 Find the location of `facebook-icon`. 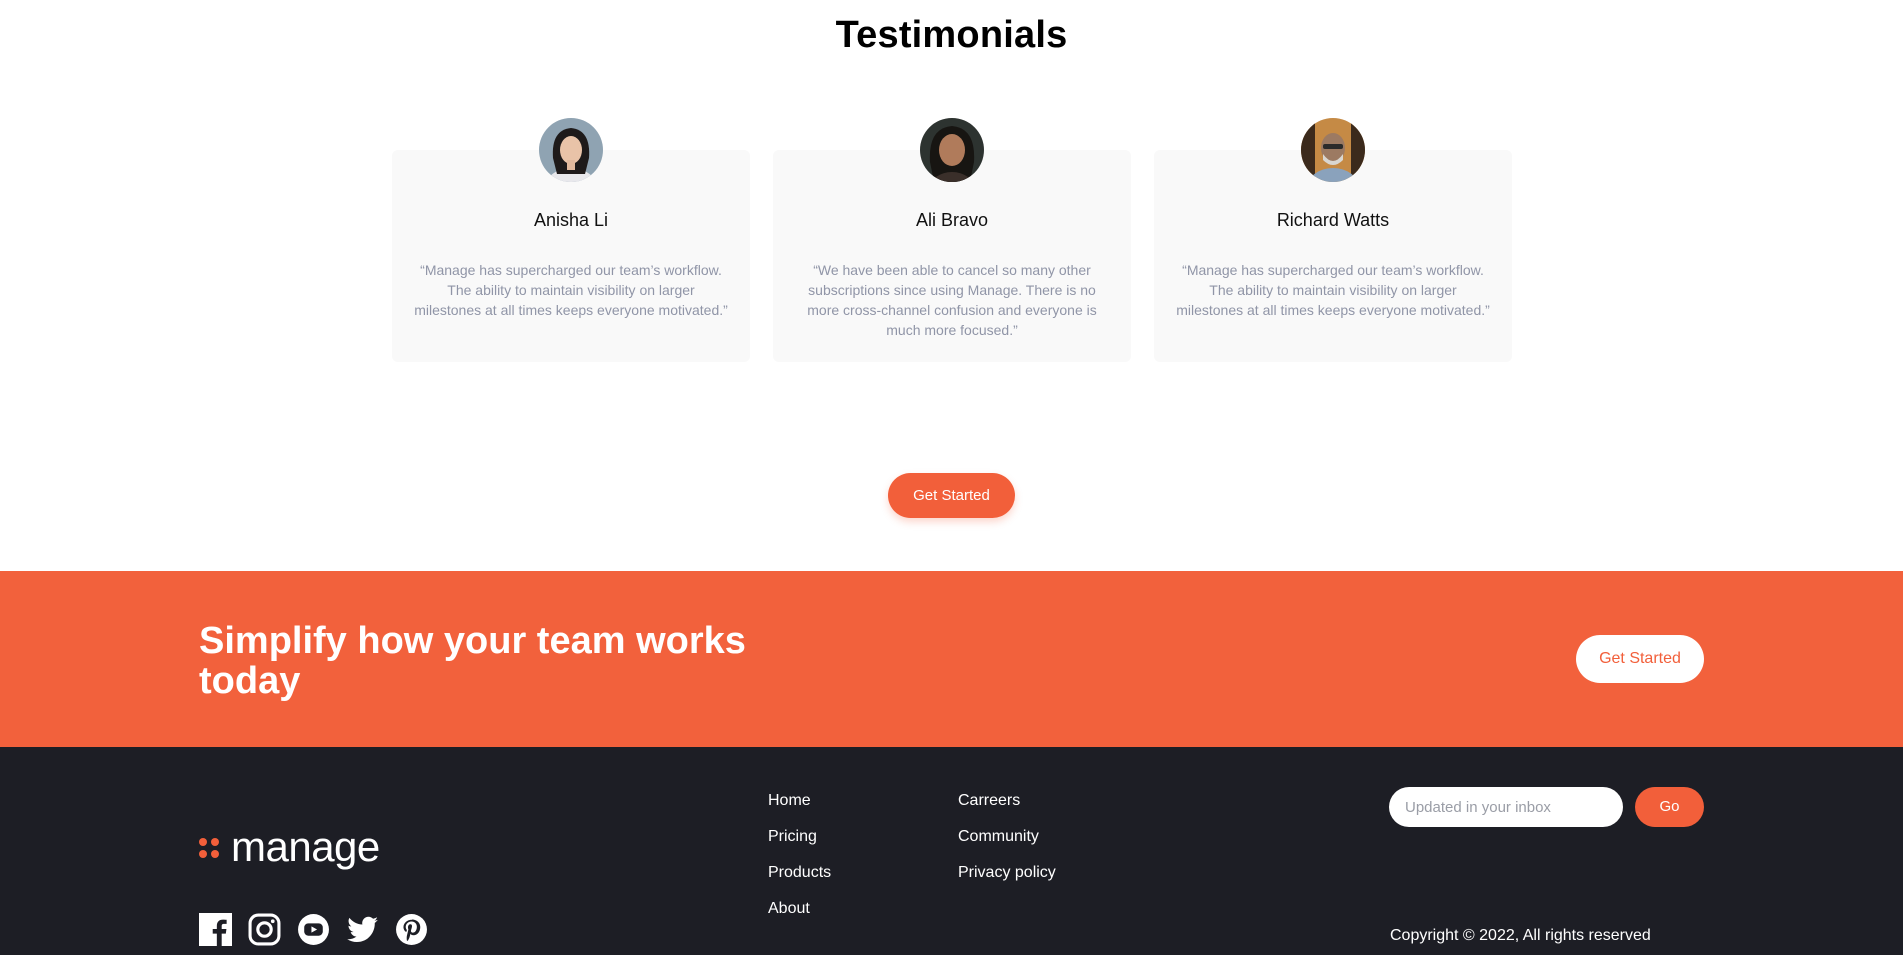

facebook-icon is located at coordinates (215, 929).